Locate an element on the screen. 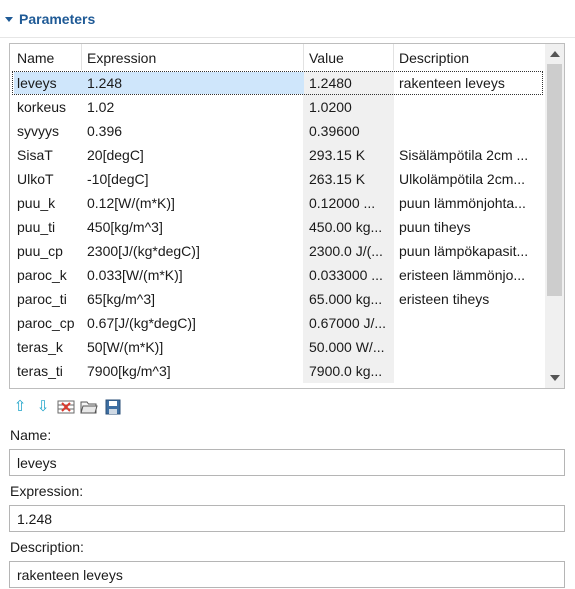 This screenshot has width=575, height=589. expression-field-value: 1.248 is located at coordinates (35, 519).